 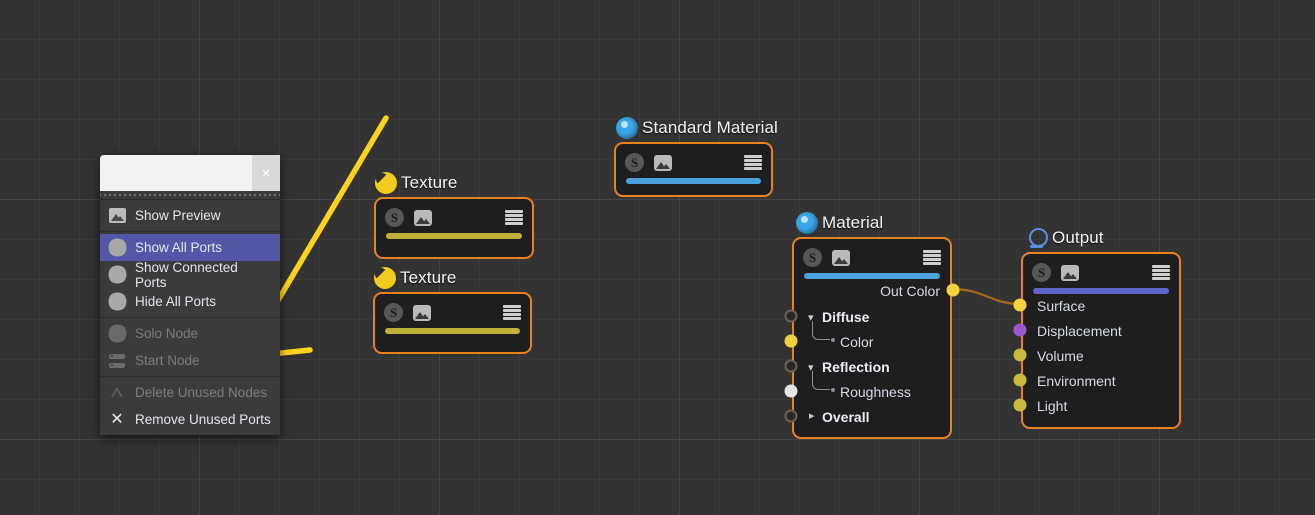 I want to click on chevron-right-icon: ▸, so click(x=812, y=415).